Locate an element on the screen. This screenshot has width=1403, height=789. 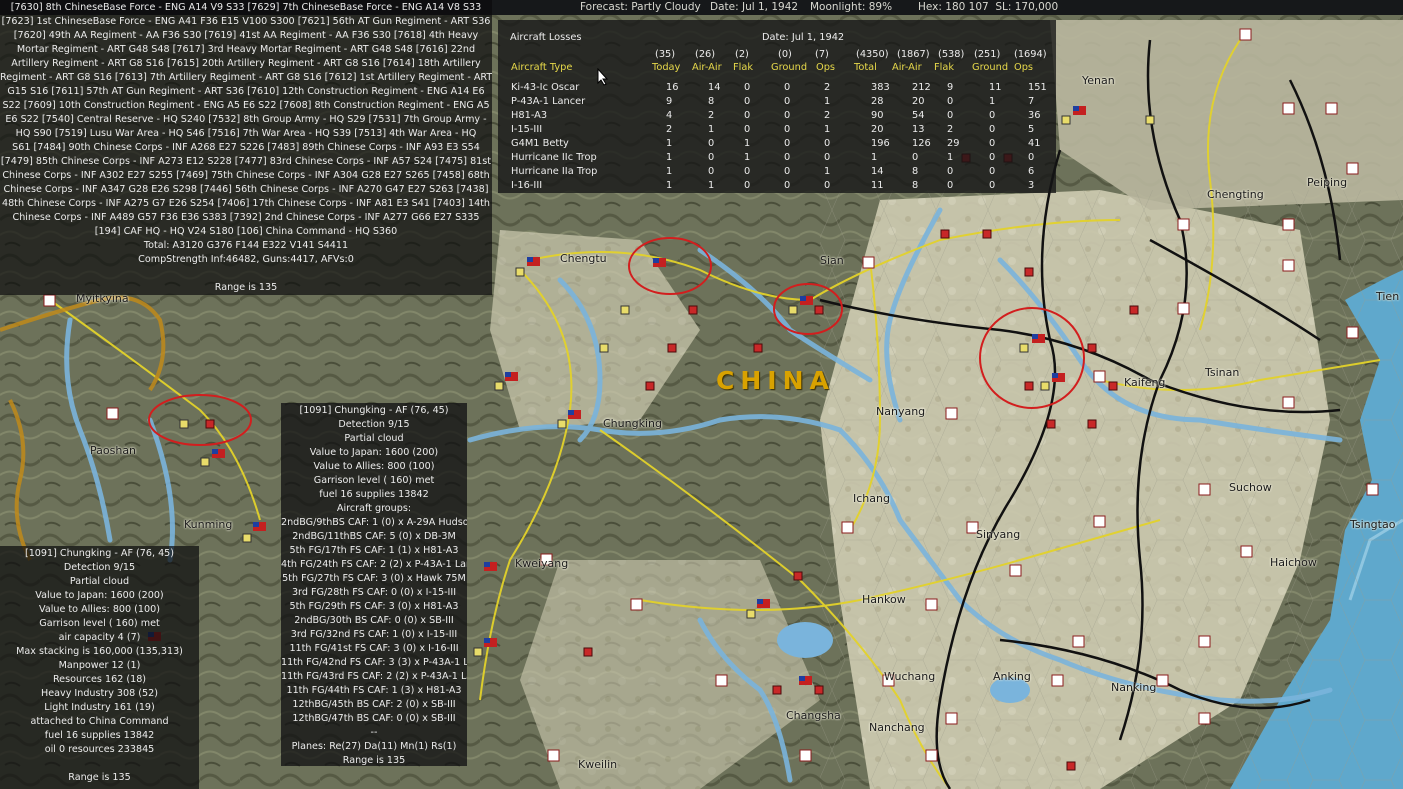
base-info-line: Value to Allies: 800 (100) is located at coordinates (374, 466).